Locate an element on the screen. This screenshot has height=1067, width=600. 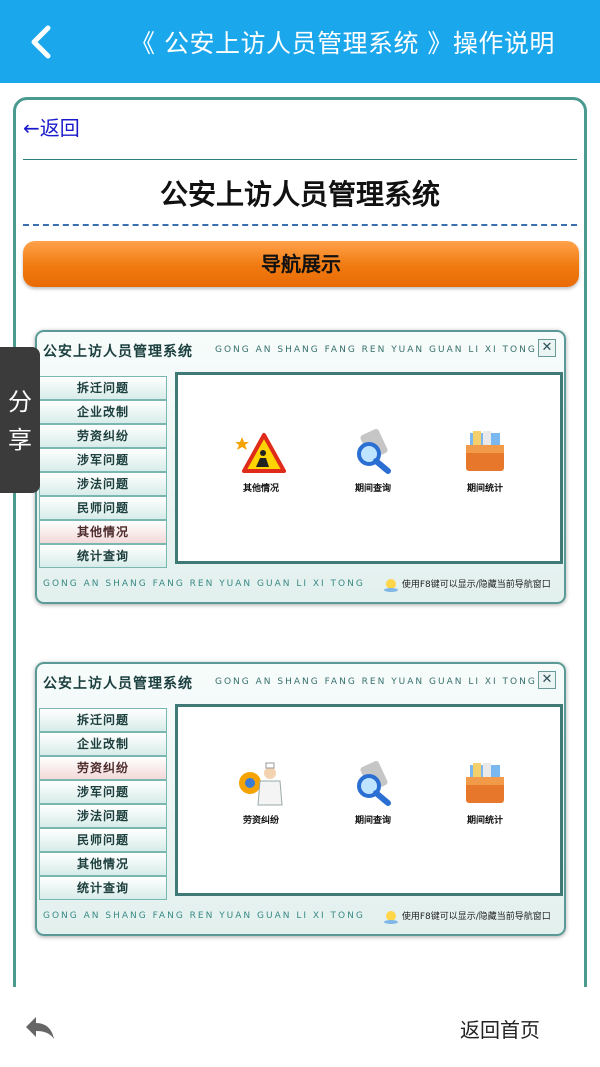
page-title: 《 公安上访人员管理系统 》操作说明 is located at coordinates (342, 43).